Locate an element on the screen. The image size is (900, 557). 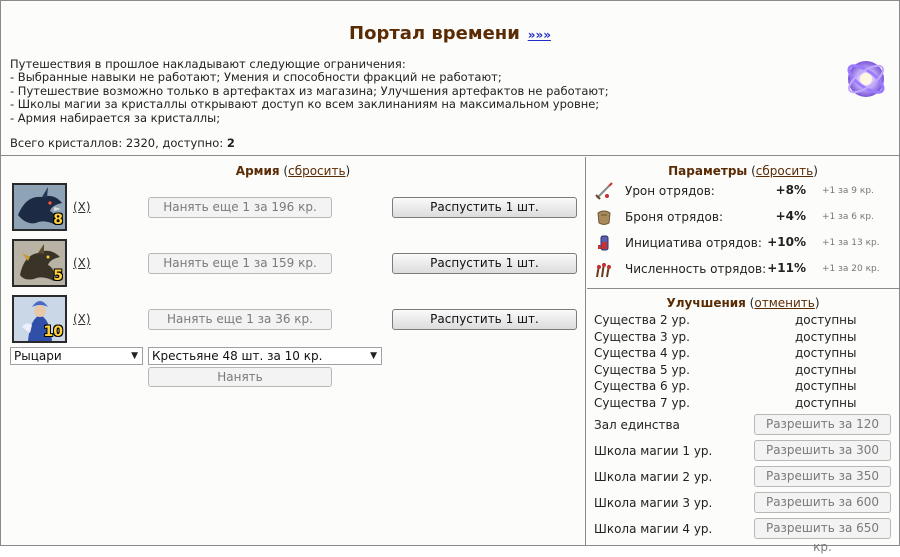
param-cost-note: +1 за 13 кр. is located at coordinates (851, 243).